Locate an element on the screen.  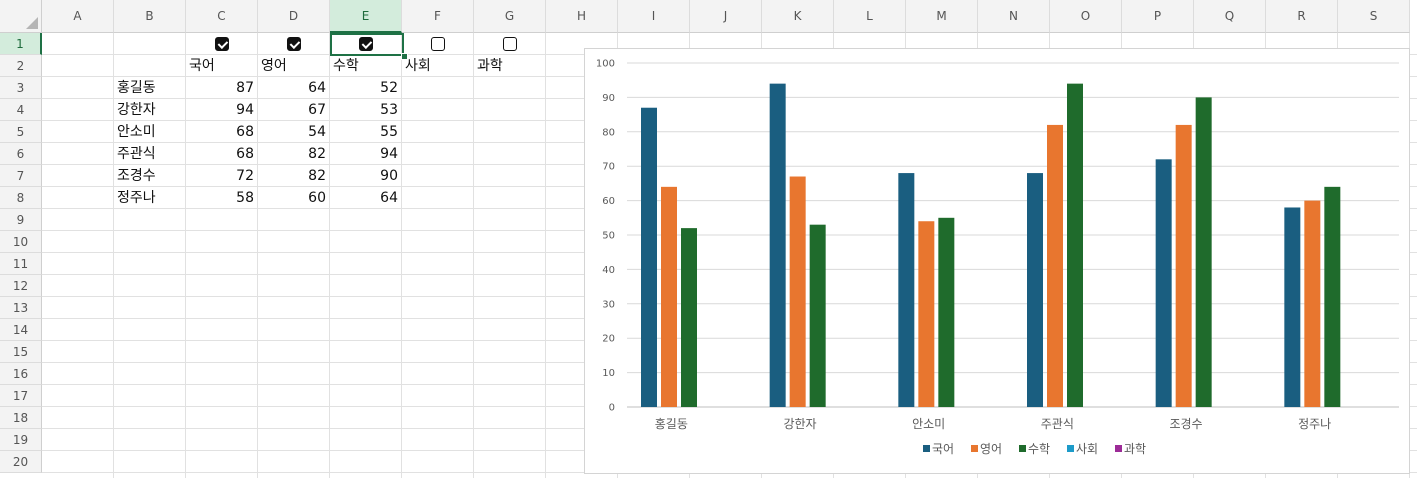
row-header-16: 16 is located at coordinates (21, 374).